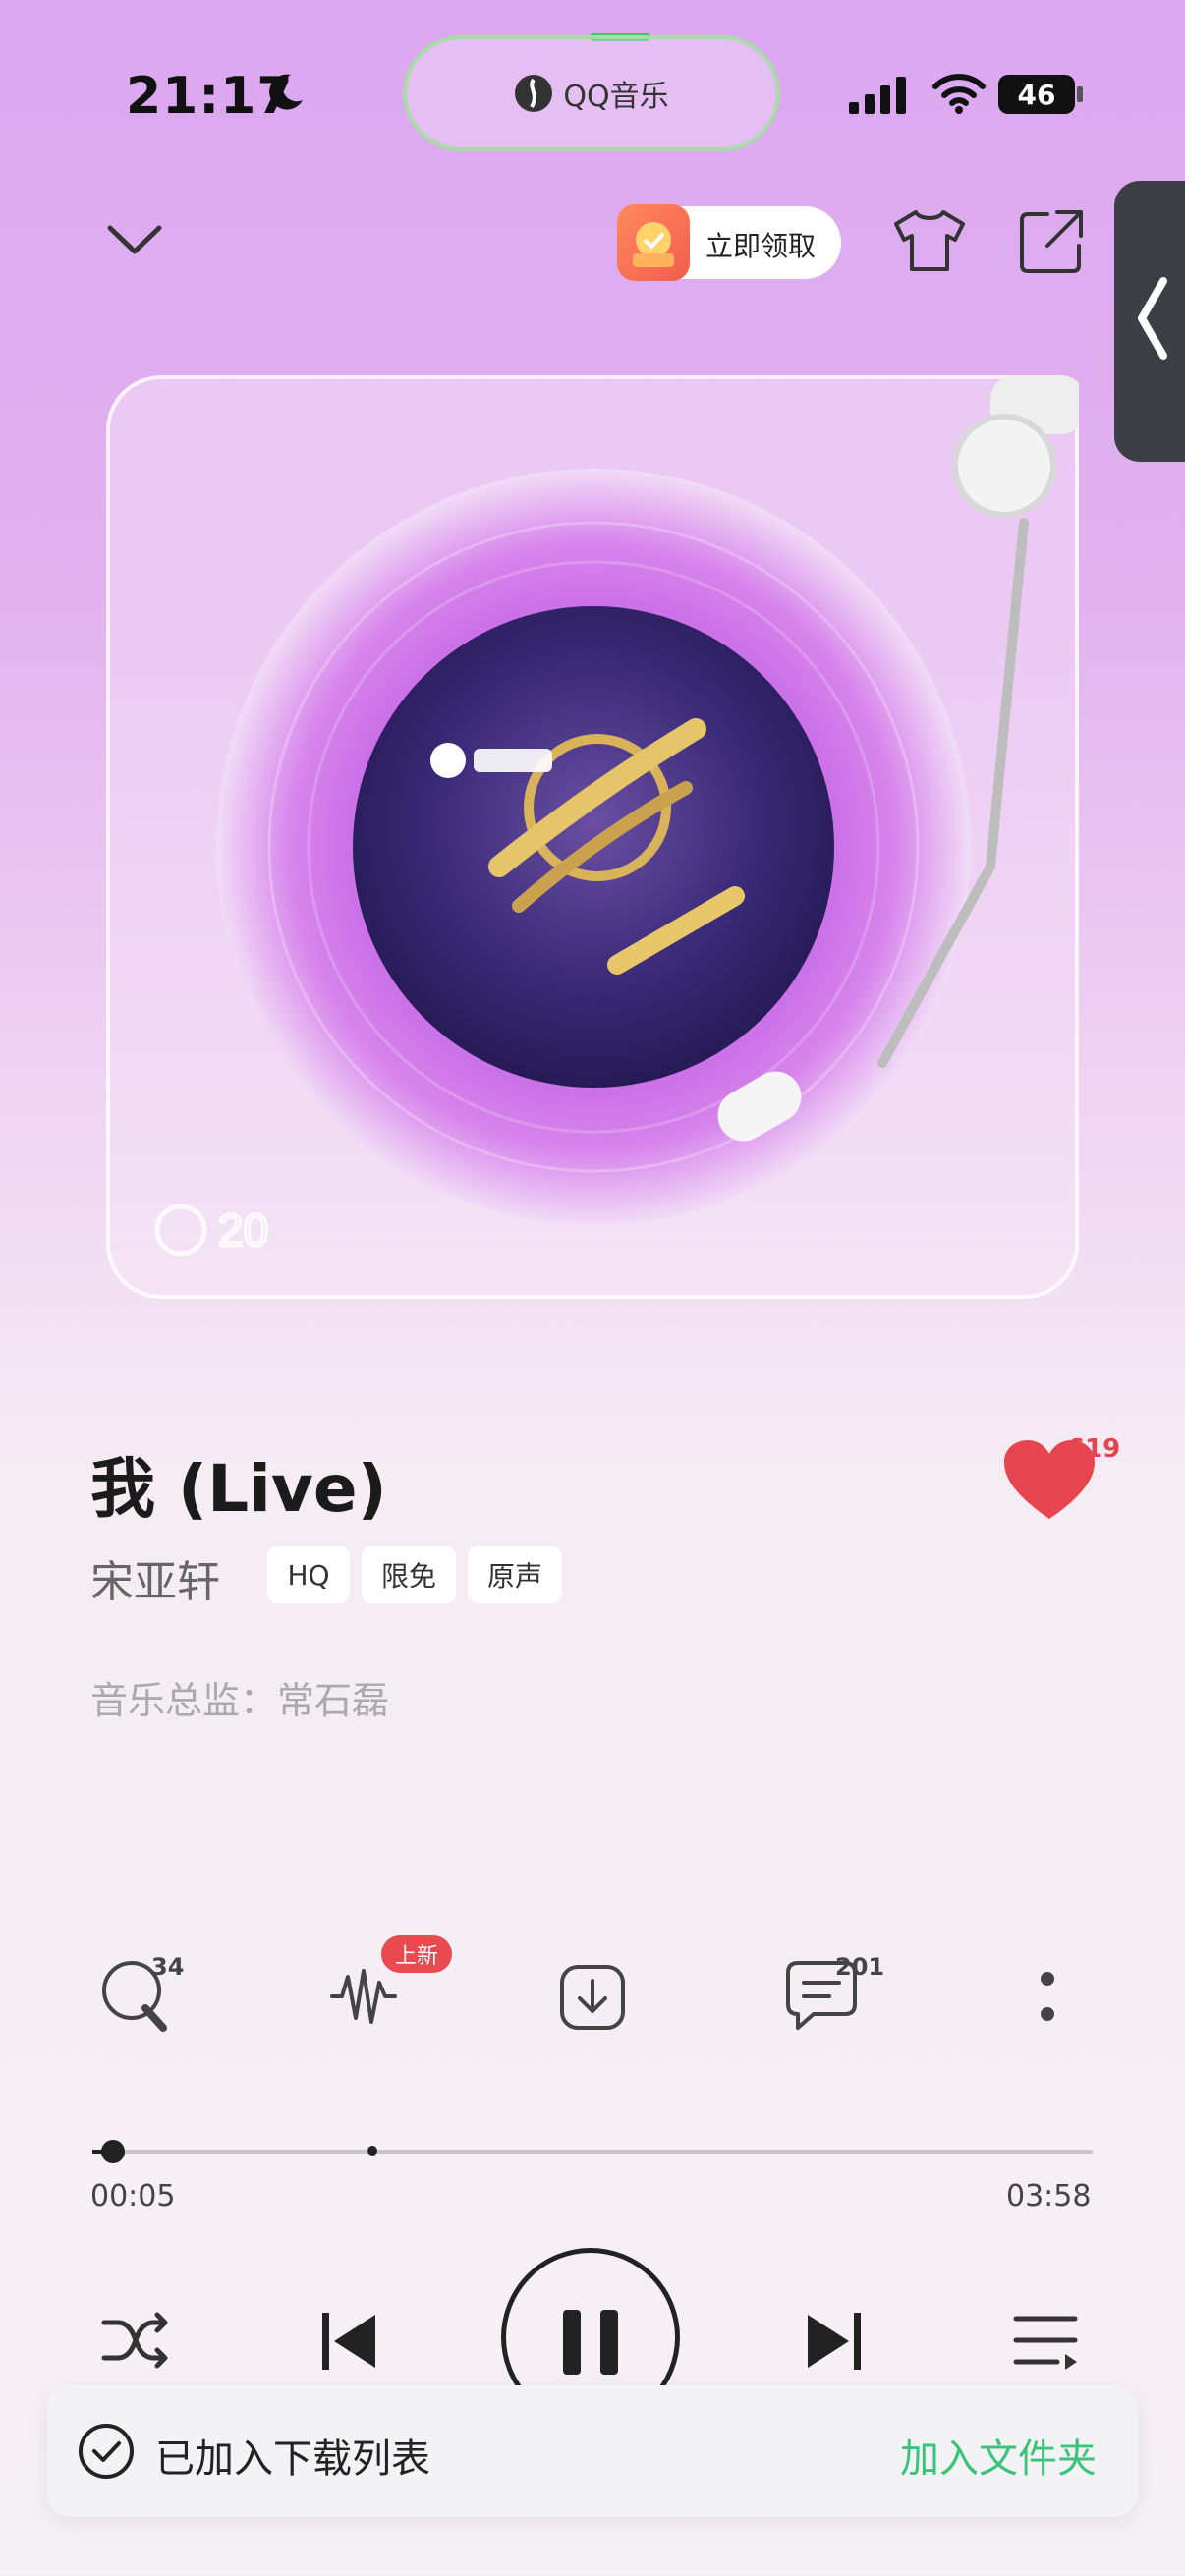 Image resolution: width=1185 pixels, height=2576 pixels. I want to click on total-time: 03:58, so click(1049, 2196).